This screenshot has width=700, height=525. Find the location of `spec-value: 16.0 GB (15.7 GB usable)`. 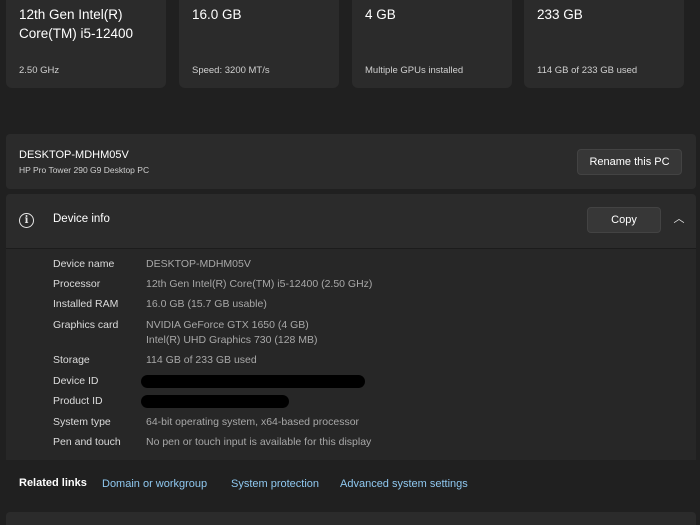

spec-value: 16.0 GB (15.7 GB usable) is located at coordinates (206, 304).